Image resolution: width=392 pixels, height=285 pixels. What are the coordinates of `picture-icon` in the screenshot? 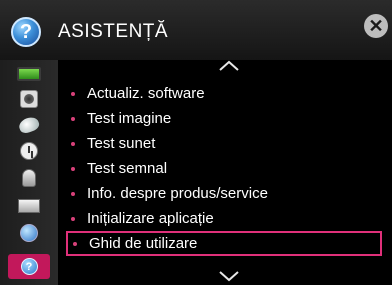 It's located at (29, 74).